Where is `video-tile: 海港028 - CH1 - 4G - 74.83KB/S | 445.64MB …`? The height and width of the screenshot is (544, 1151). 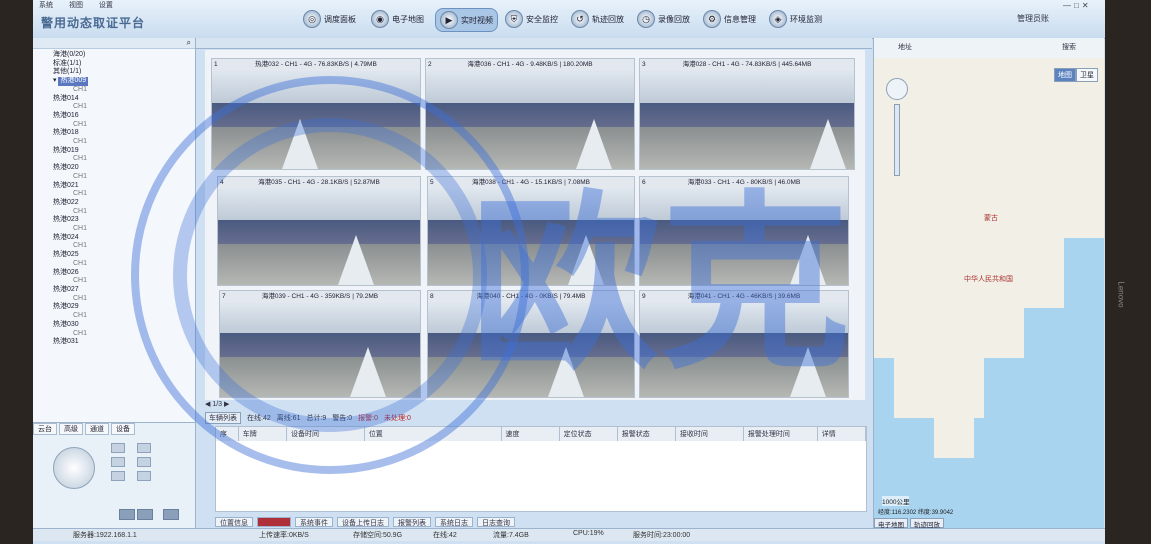
video-tile: 海港028 - CH1 - 4G - 74.83KB/S | 445.64MB … is located at coordinates (747, 114).